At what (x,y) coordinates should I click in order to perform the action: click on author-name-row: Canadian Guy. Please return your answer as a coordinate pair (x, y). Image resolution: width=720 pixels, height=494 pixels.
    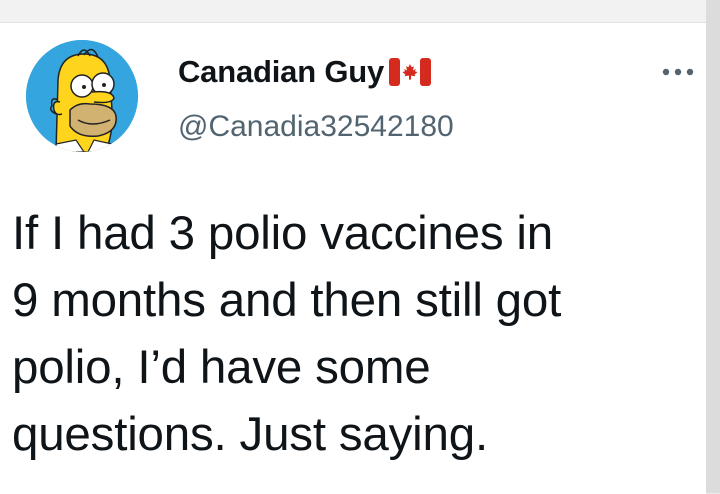
    Looking at the image, I should click on (305, 72).